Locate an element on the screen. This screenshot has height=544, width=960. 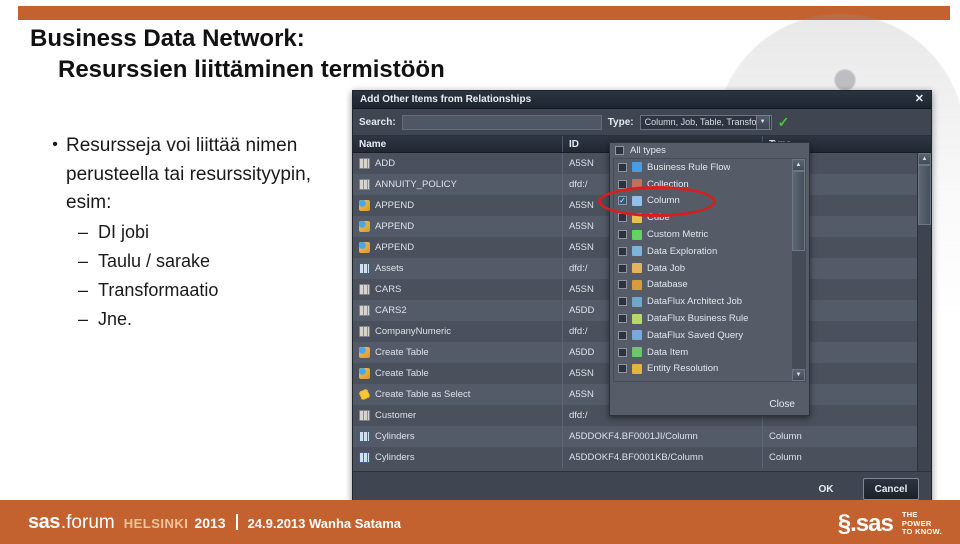
table-row: Cylinders A5DDOKF4.BF0001KB/Column Column is located at coordinates (642, 457).